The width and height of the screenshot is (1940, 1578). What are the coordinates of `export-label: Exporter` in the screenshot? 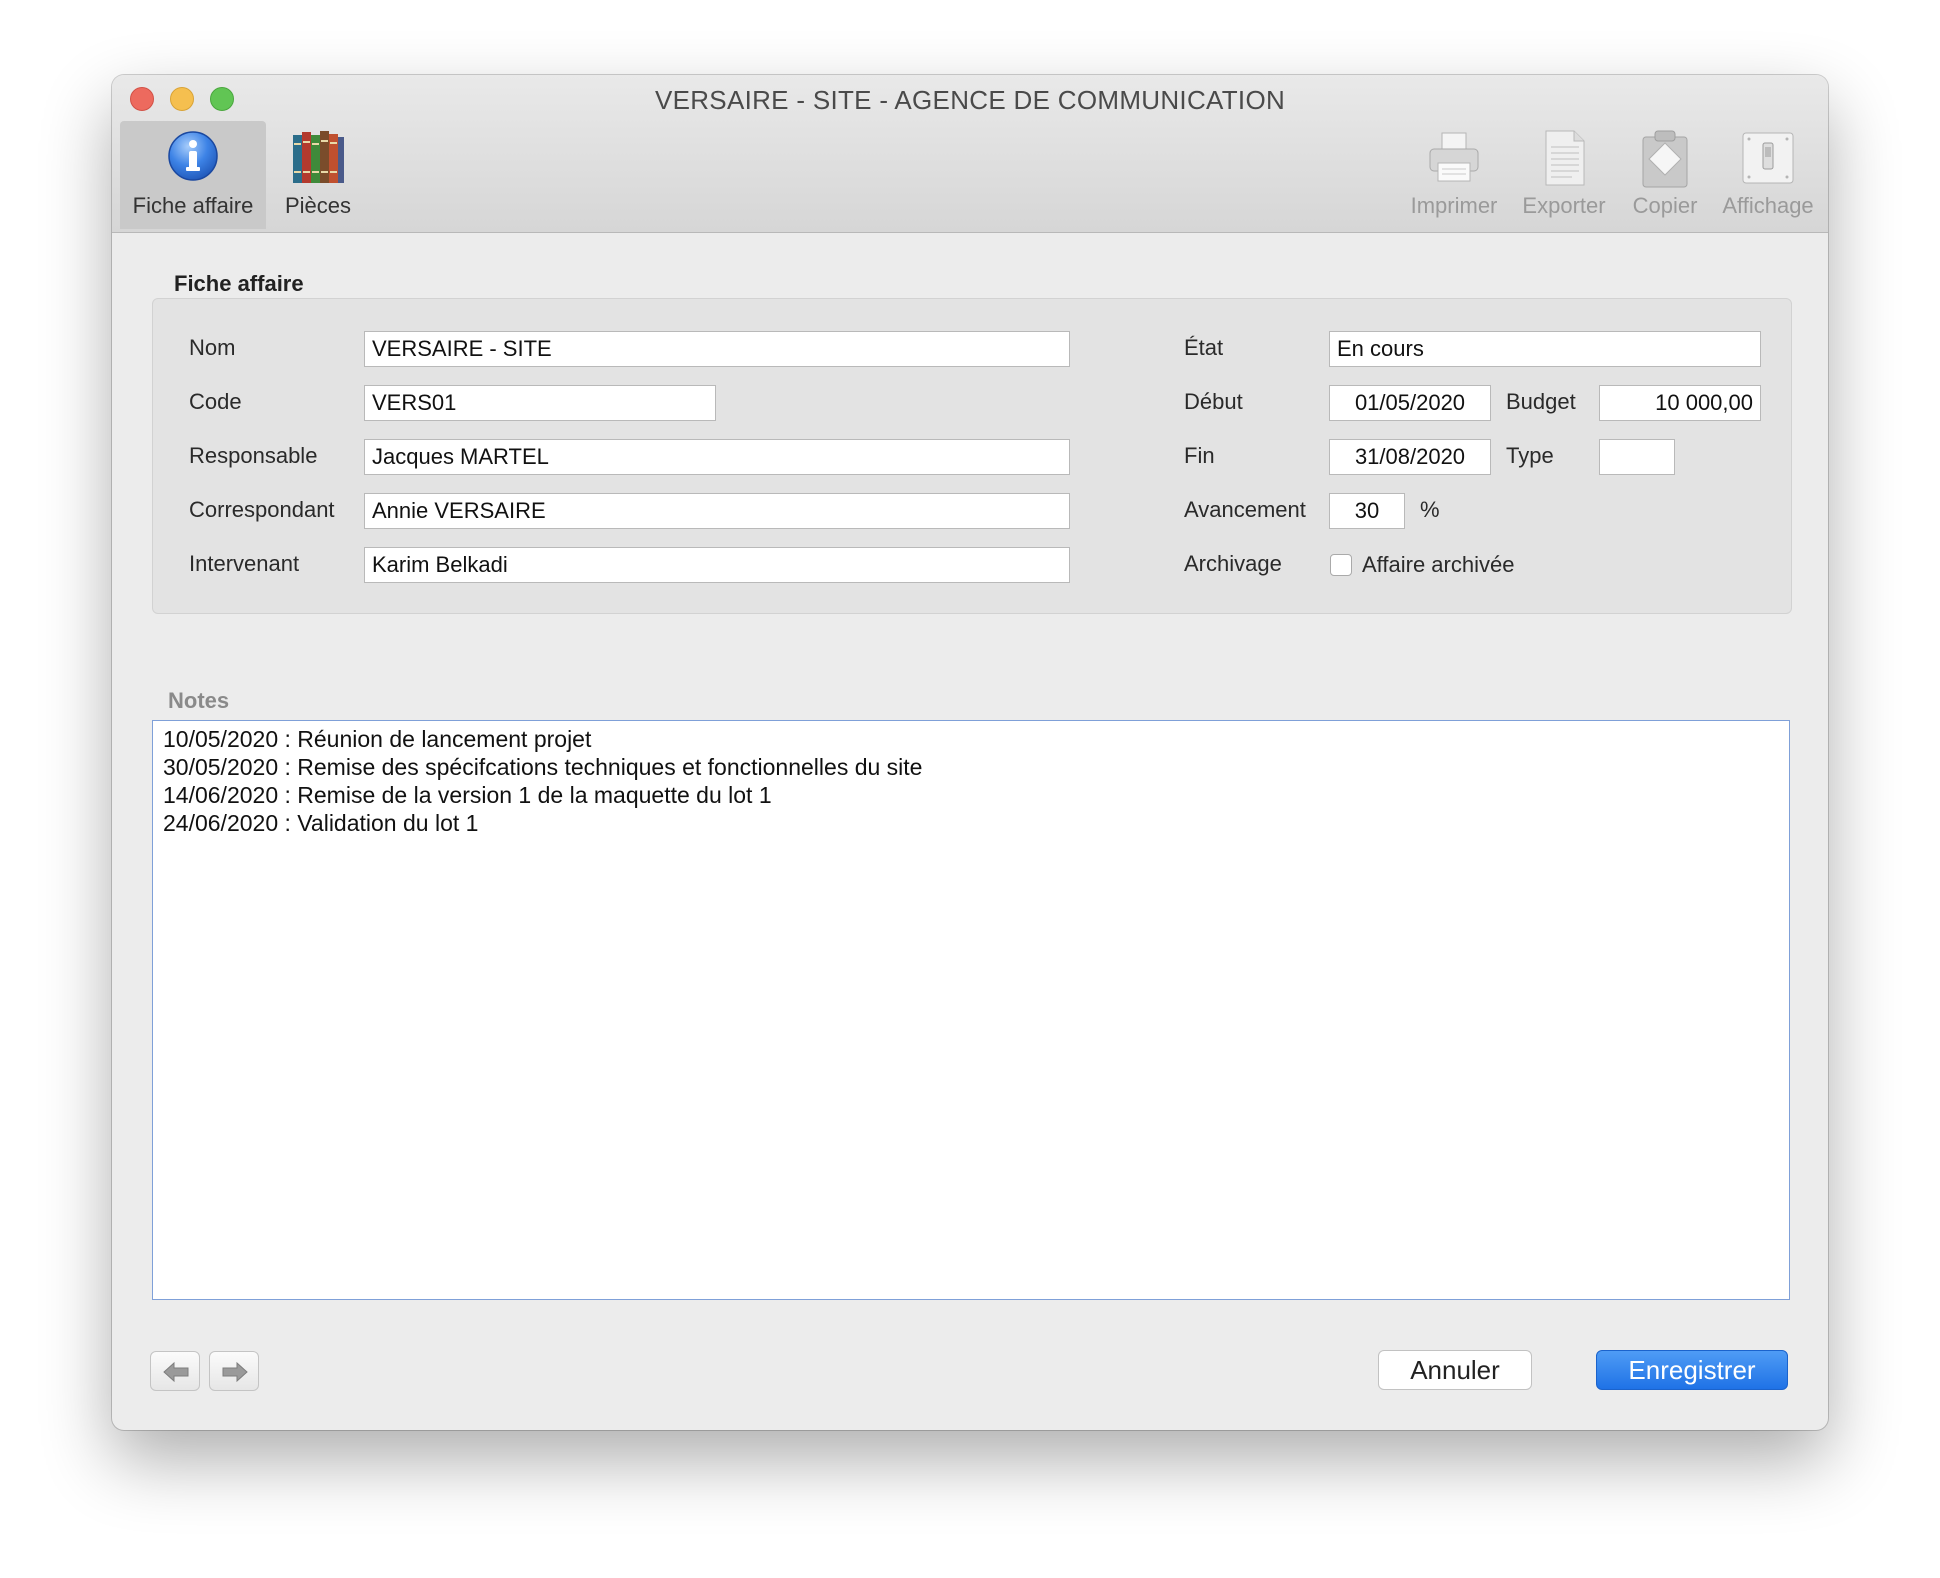 It's located at (1564, 205).